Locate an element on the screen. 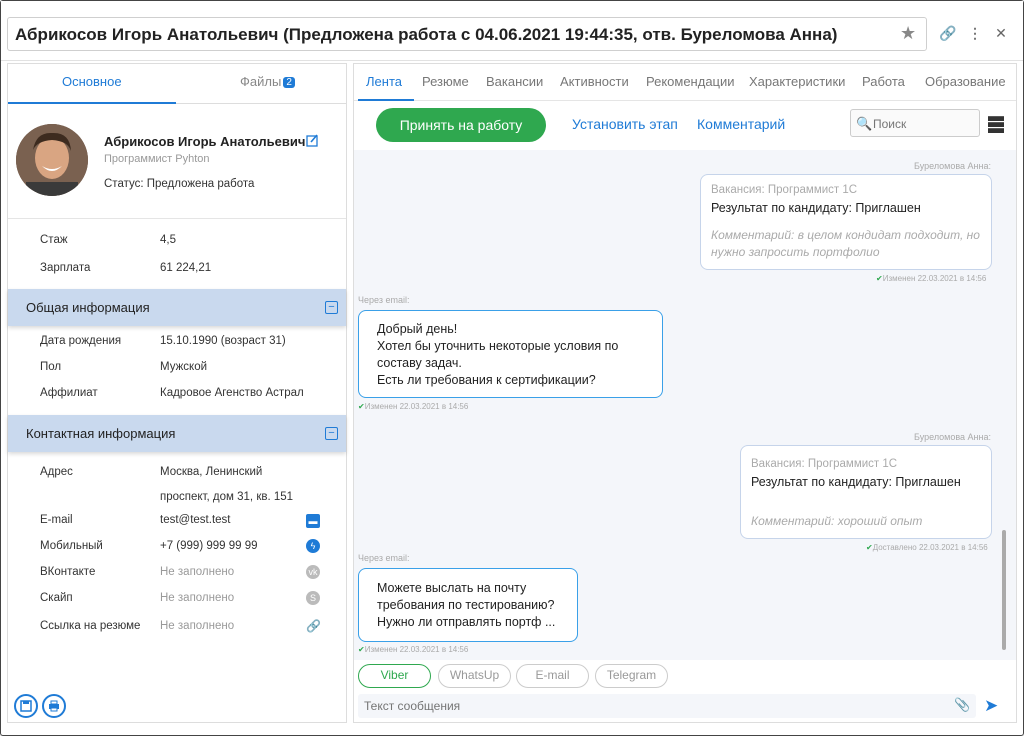  tab-characteristics: Характеристики is located at coordinates (797, 81).